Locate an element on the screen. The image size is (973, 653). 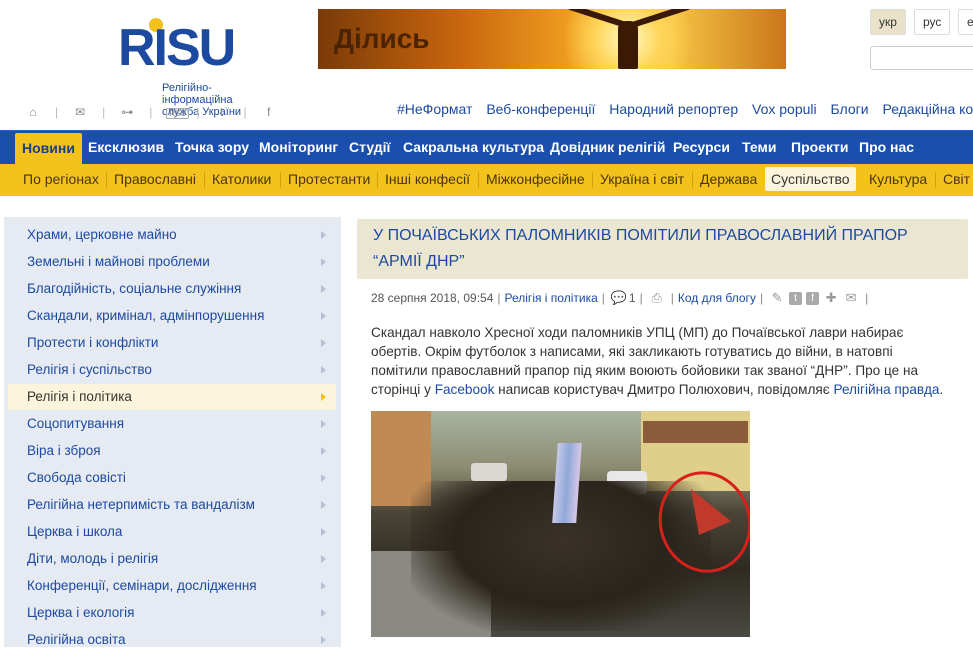
nav-exclusive: Ексклюзив is located at coordinates (126, 148).